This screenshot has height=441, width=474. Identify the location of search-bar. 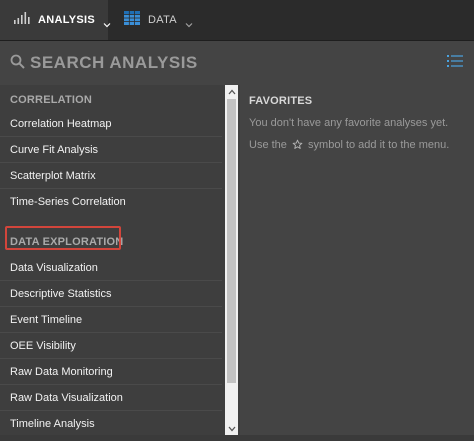
(237, 63).